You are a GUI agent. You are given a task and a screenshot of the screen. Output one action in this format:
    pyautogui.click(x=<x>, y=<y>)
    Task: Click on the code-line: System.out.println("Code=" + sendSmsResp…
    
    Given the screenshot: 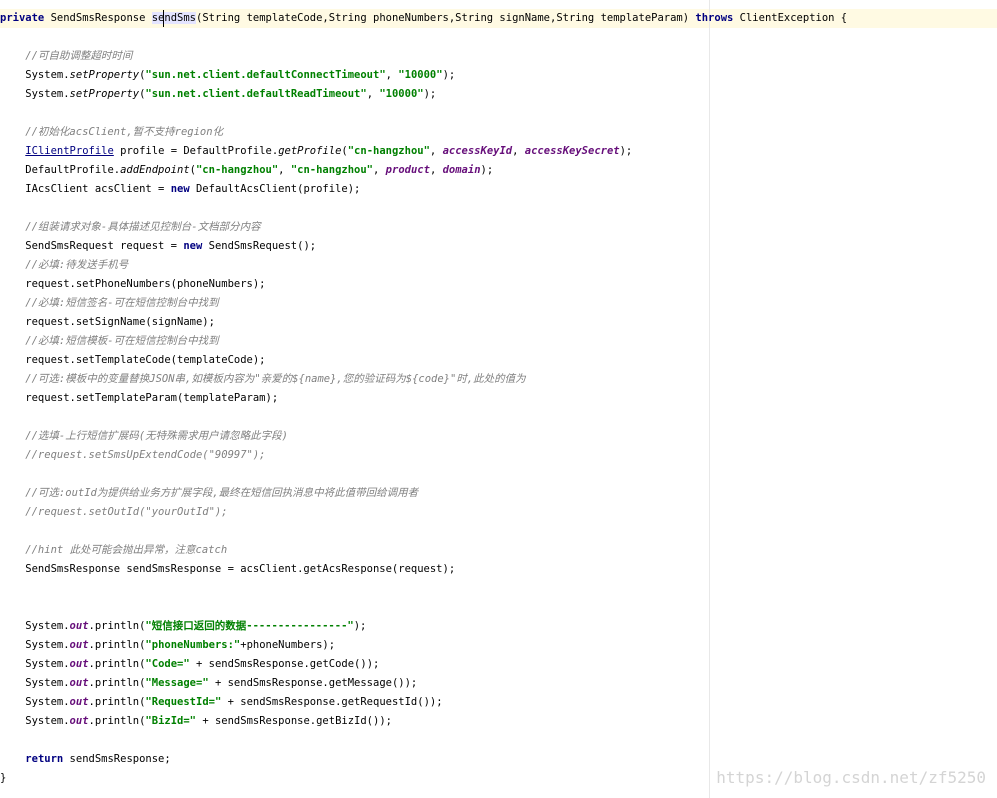 What is the action you would take?
    pyautogui.click(x=498, y=664)
    